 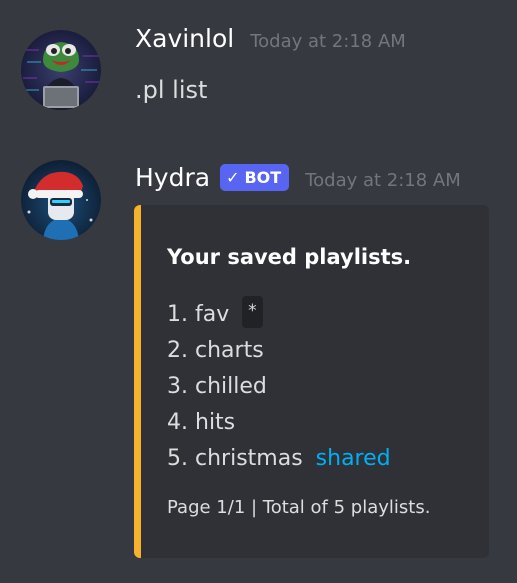 I want to click on playlist-number: 5., so click(x=177, y=458).